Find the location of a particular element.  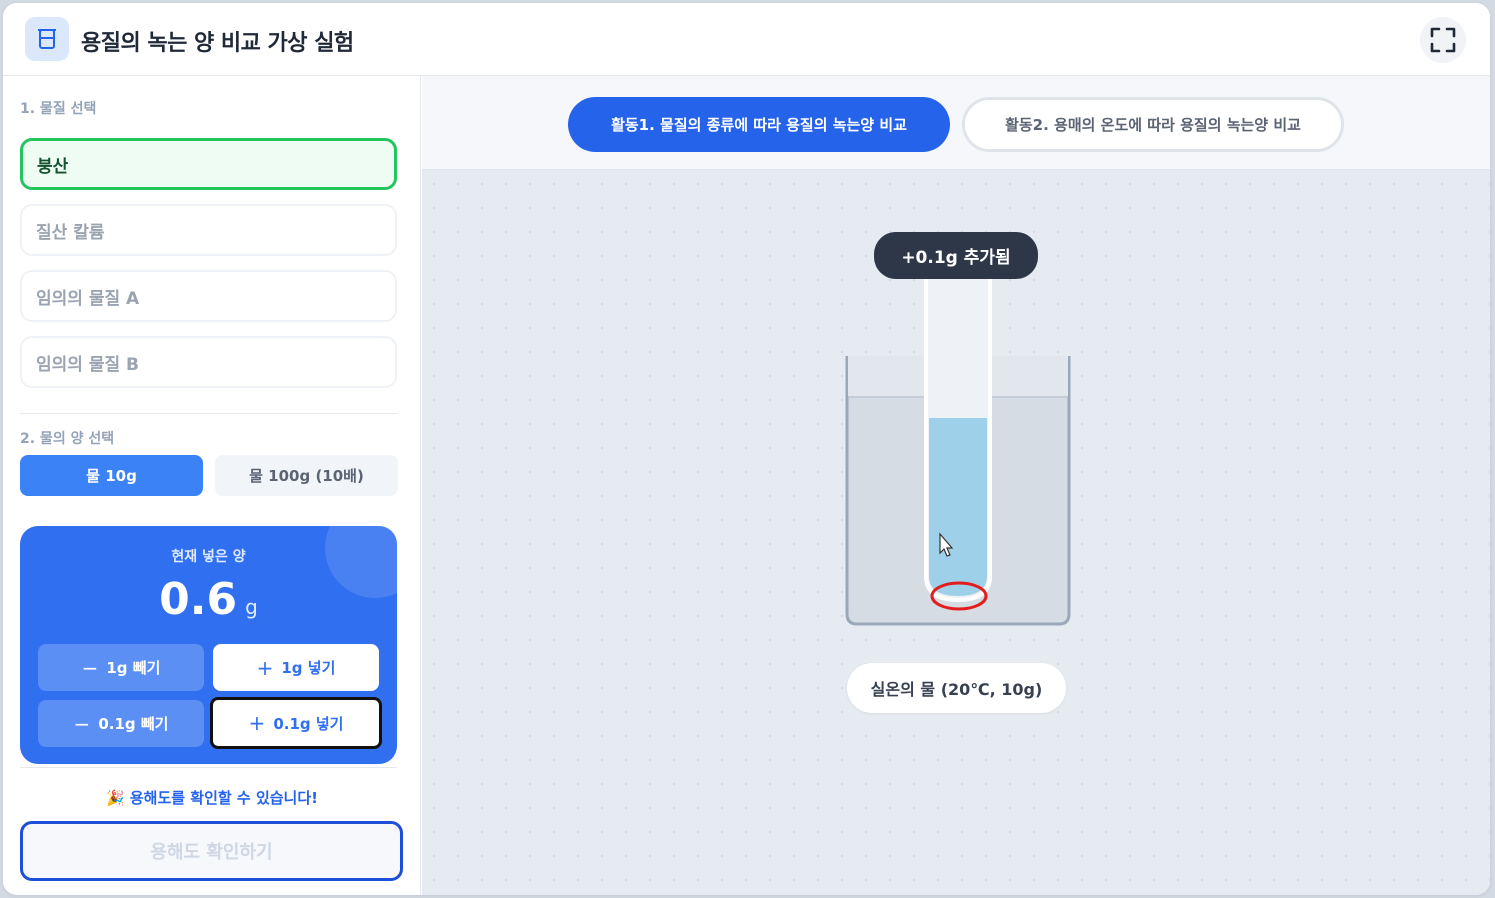

minus-1g-label: 1g 빼기 is located at coordinates (133, 668).